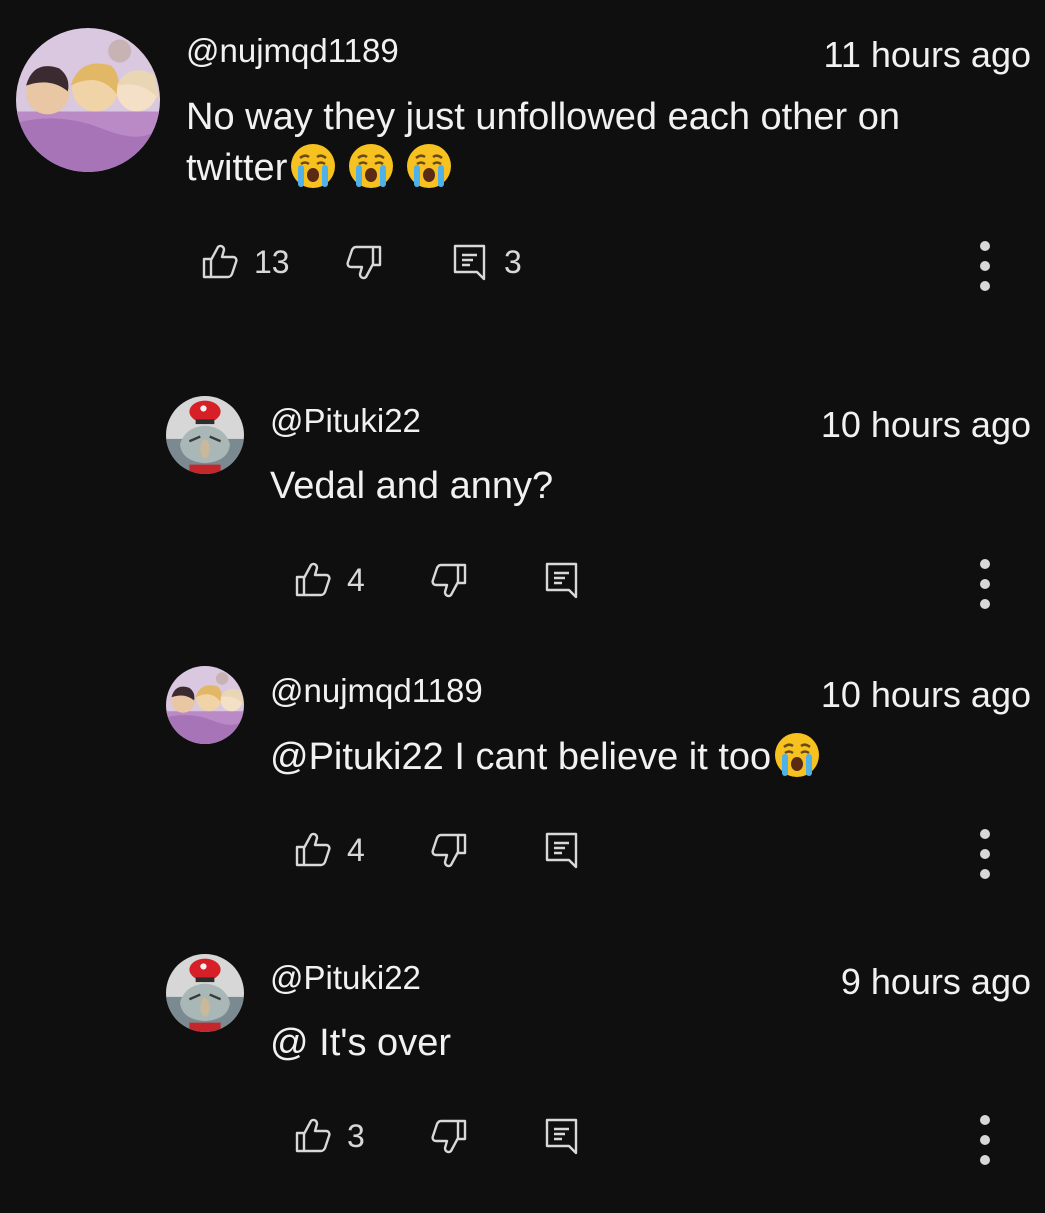 The width and height of the screenshot is (1045, 1213). I want to click on comment-text: @ It's over, so click(360, 1043).